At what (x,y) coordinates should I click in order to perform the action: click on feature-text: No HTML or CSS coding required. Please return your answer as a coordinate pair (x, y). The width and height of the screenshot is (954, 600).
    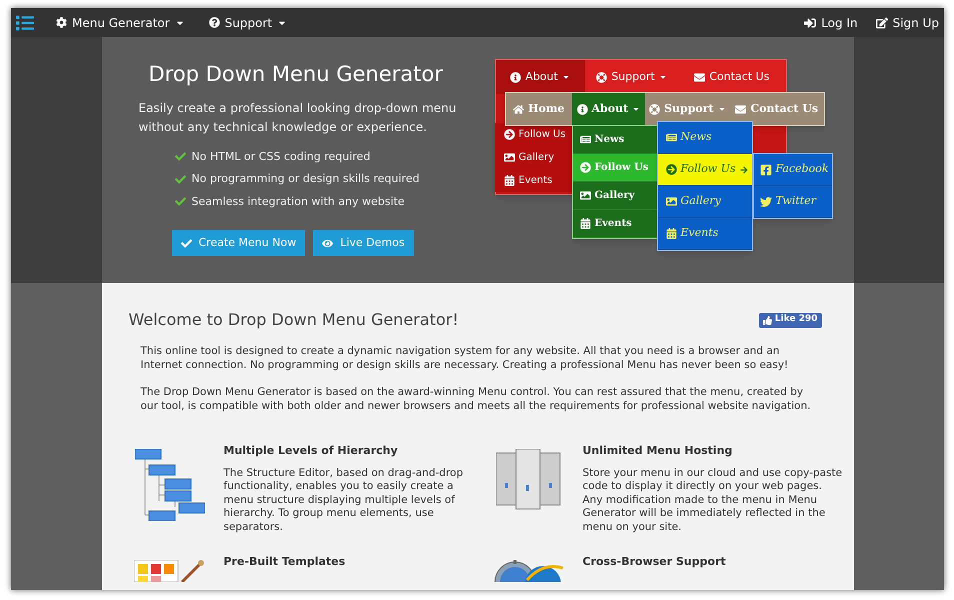
    Looking at the image, I should click on (281, 156).